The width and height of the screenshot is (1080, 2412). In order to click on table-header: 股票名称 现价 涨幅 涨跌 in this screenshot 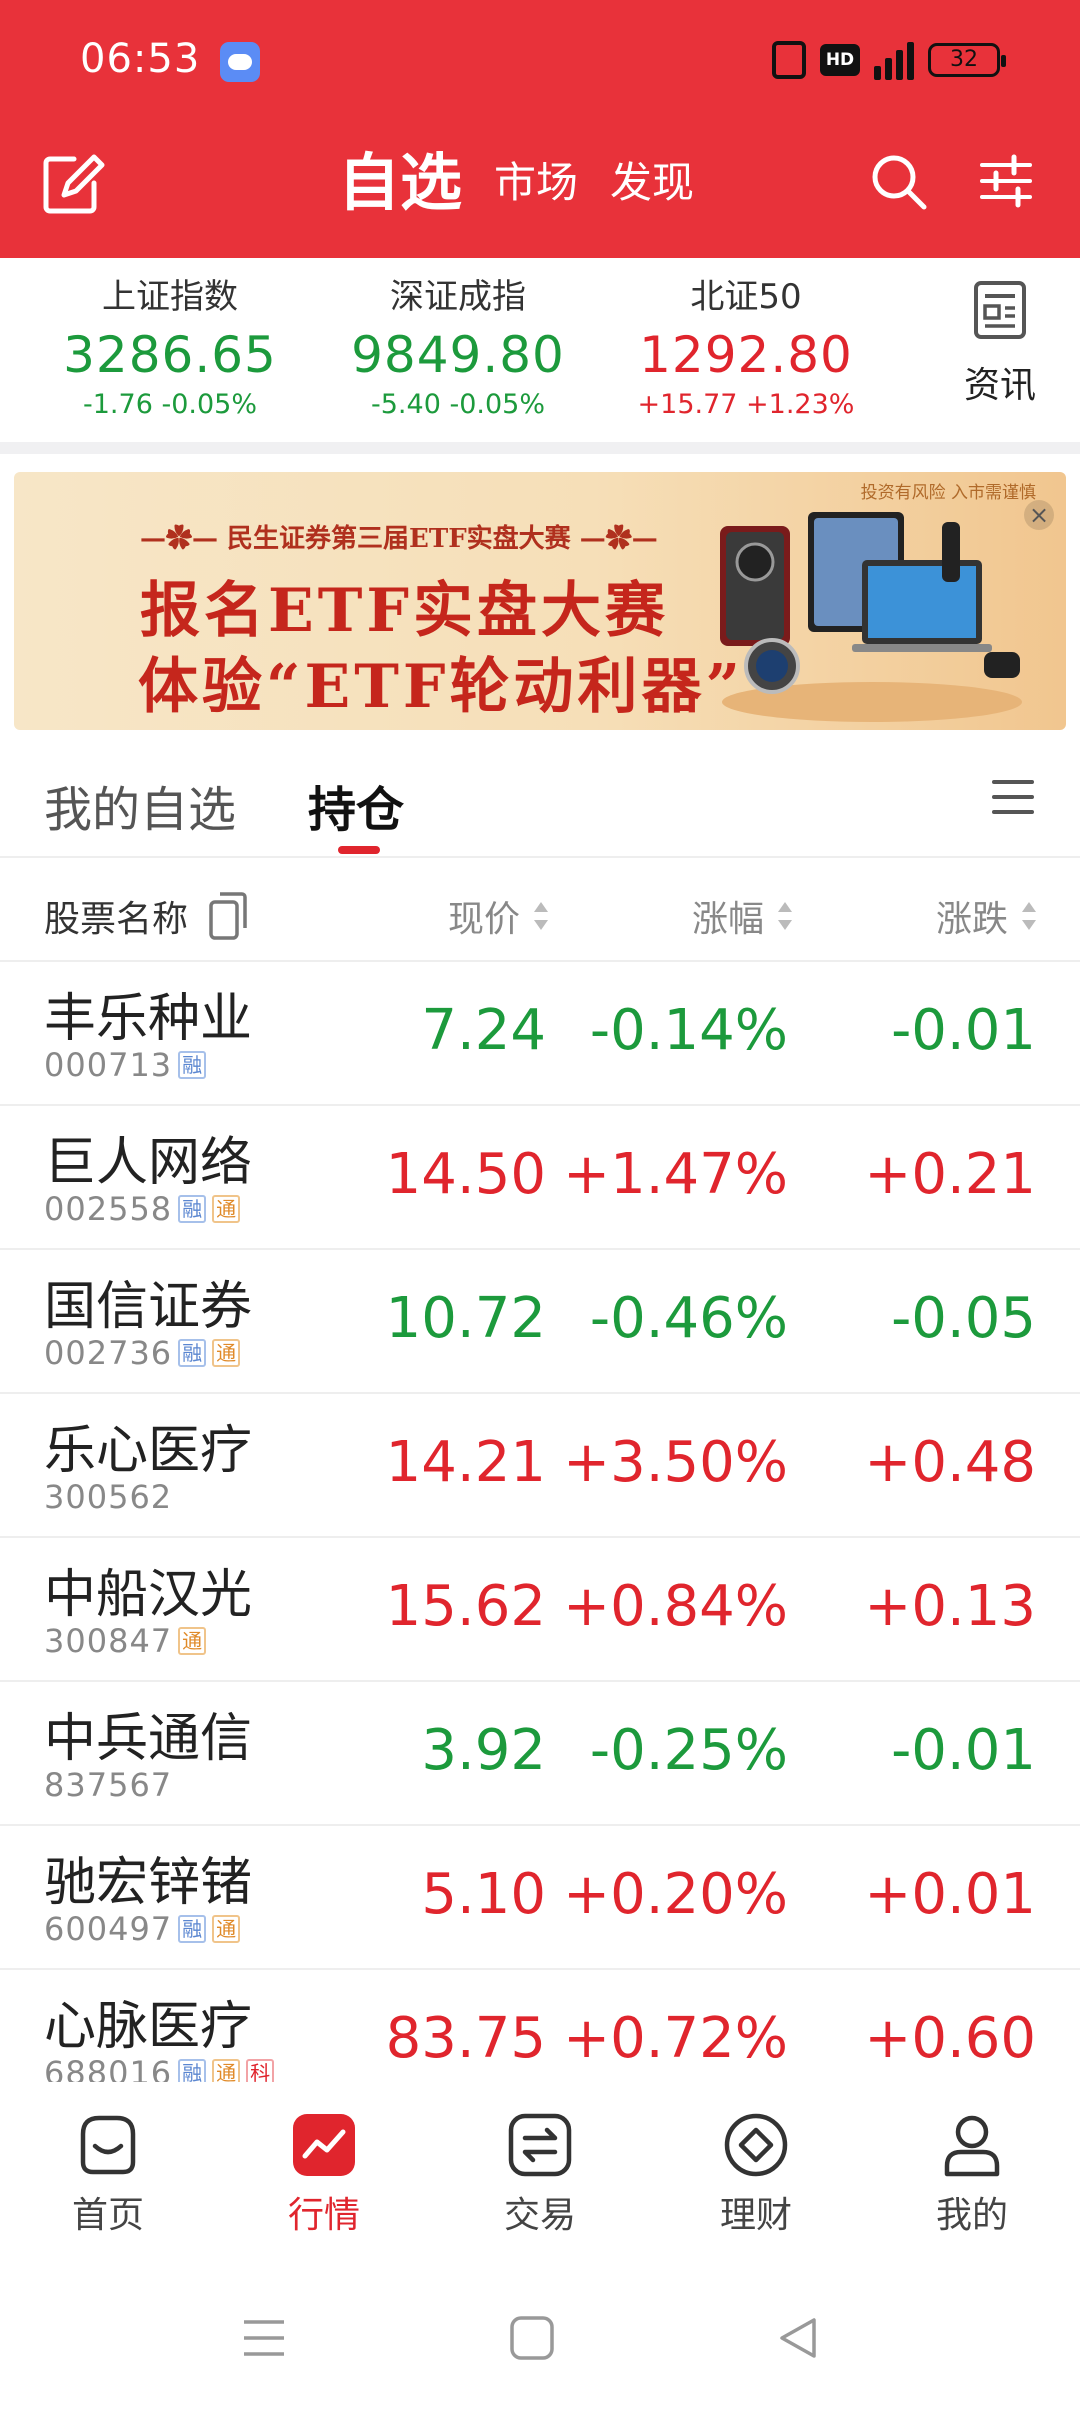, I will do `click(540, 910)`.